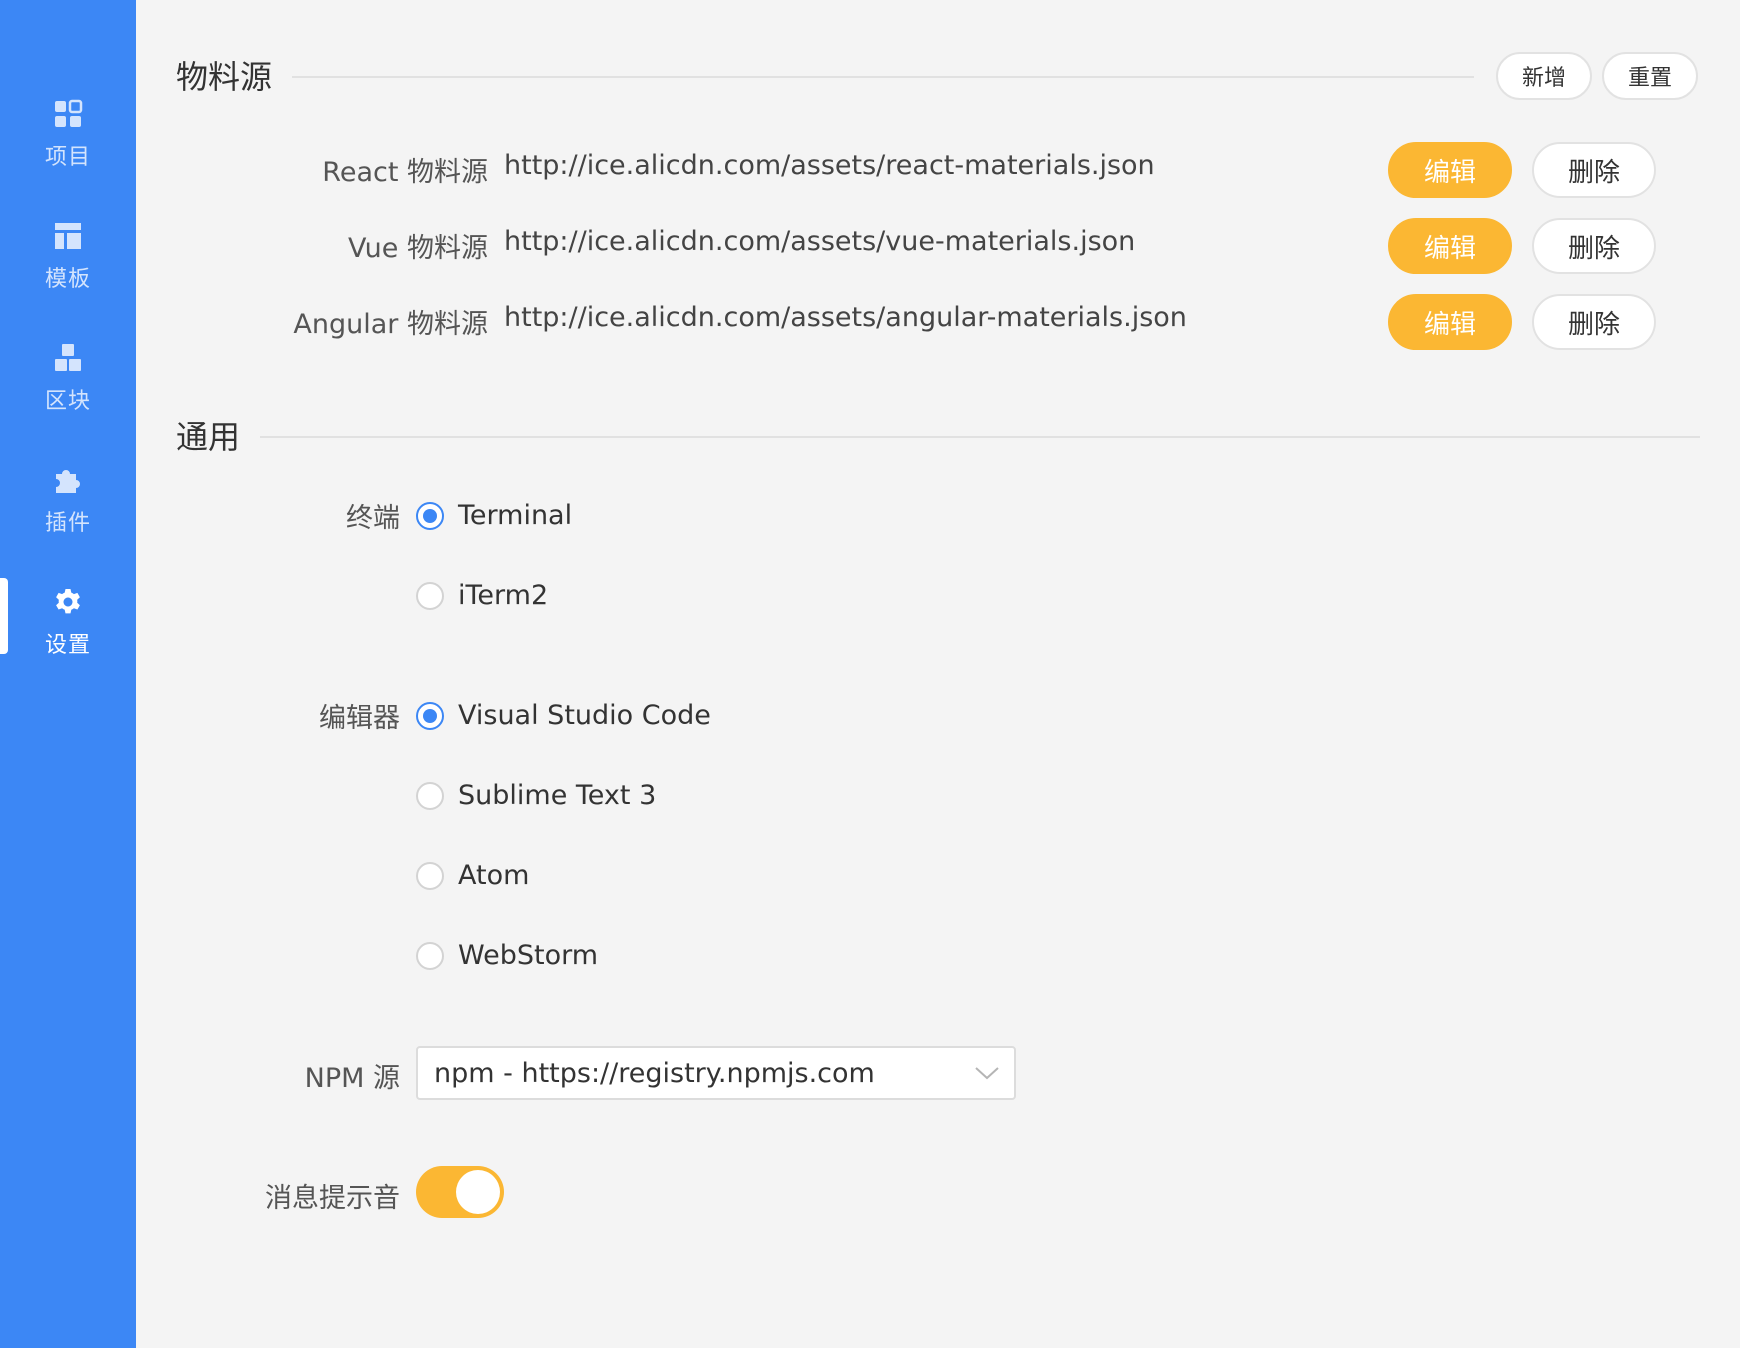 This screenshot has height=1348, width=1740. Describe the element at coordinates (68, 135) in the screenshot. I see `sidebar-item-projects: 项目` at that location.